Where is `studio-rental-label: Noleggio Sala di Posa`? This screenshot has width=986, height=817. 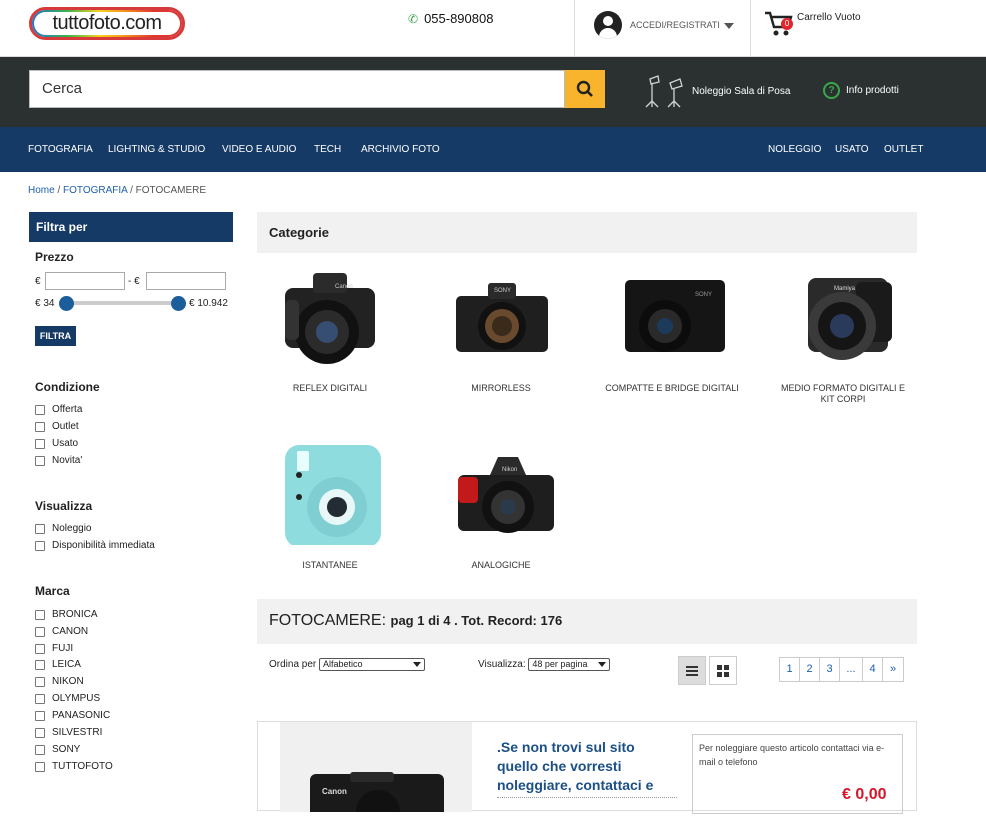
studio-rental-label: Noleggio Sala di Posa is located at coordinates (741, 91).